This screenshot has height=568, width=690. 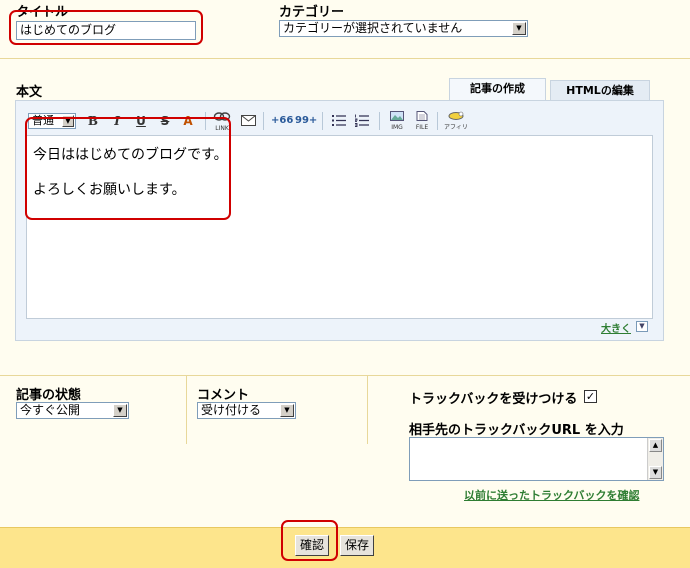 I want to click on confirm-highlight, so click(x=309, y=540).